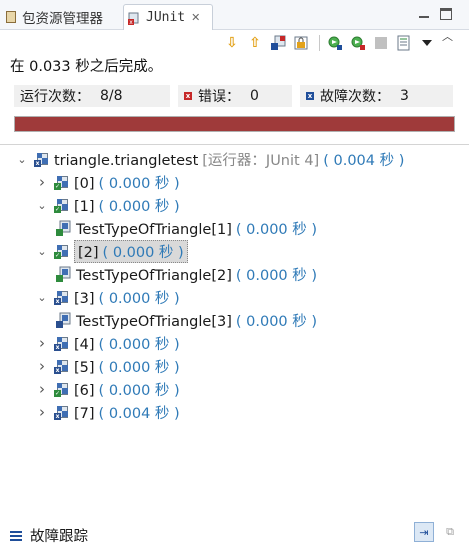 The width and height of the screenshot is (469, 549). What do you see at coordinates (84, 344) in the screenshot?
I see `tree-item-label: [4]` at bounding box center [84, 344].